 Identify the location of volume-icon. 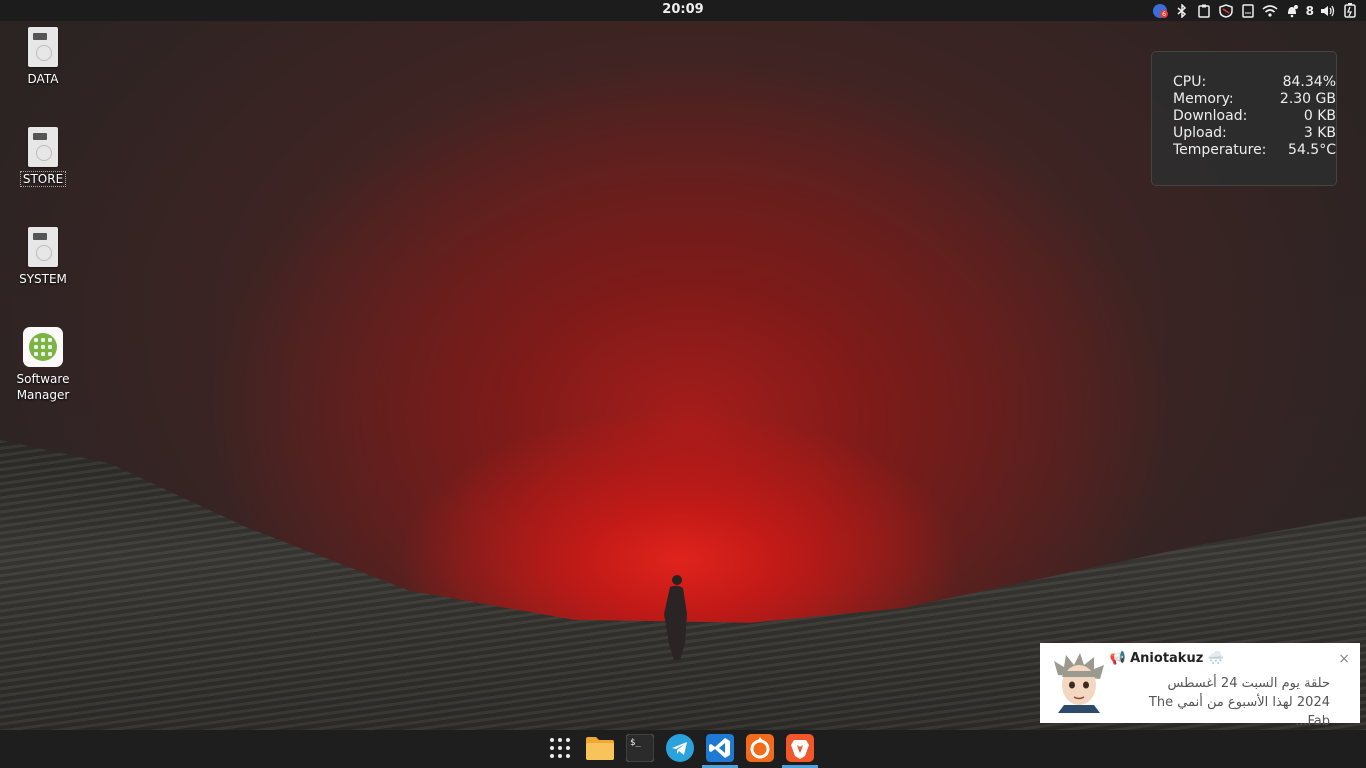
(1328, 11).